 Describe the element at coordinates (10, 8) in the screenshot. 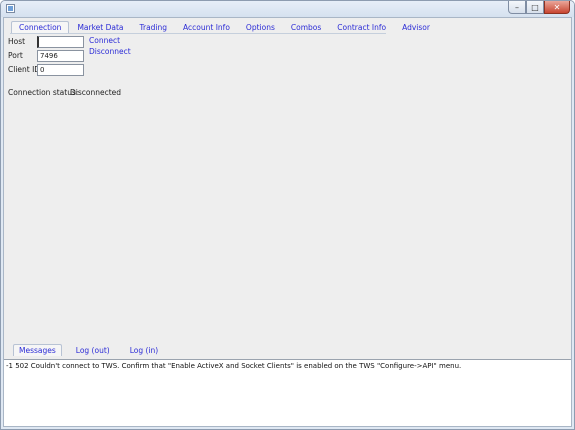

I see `app-icon` at that location.